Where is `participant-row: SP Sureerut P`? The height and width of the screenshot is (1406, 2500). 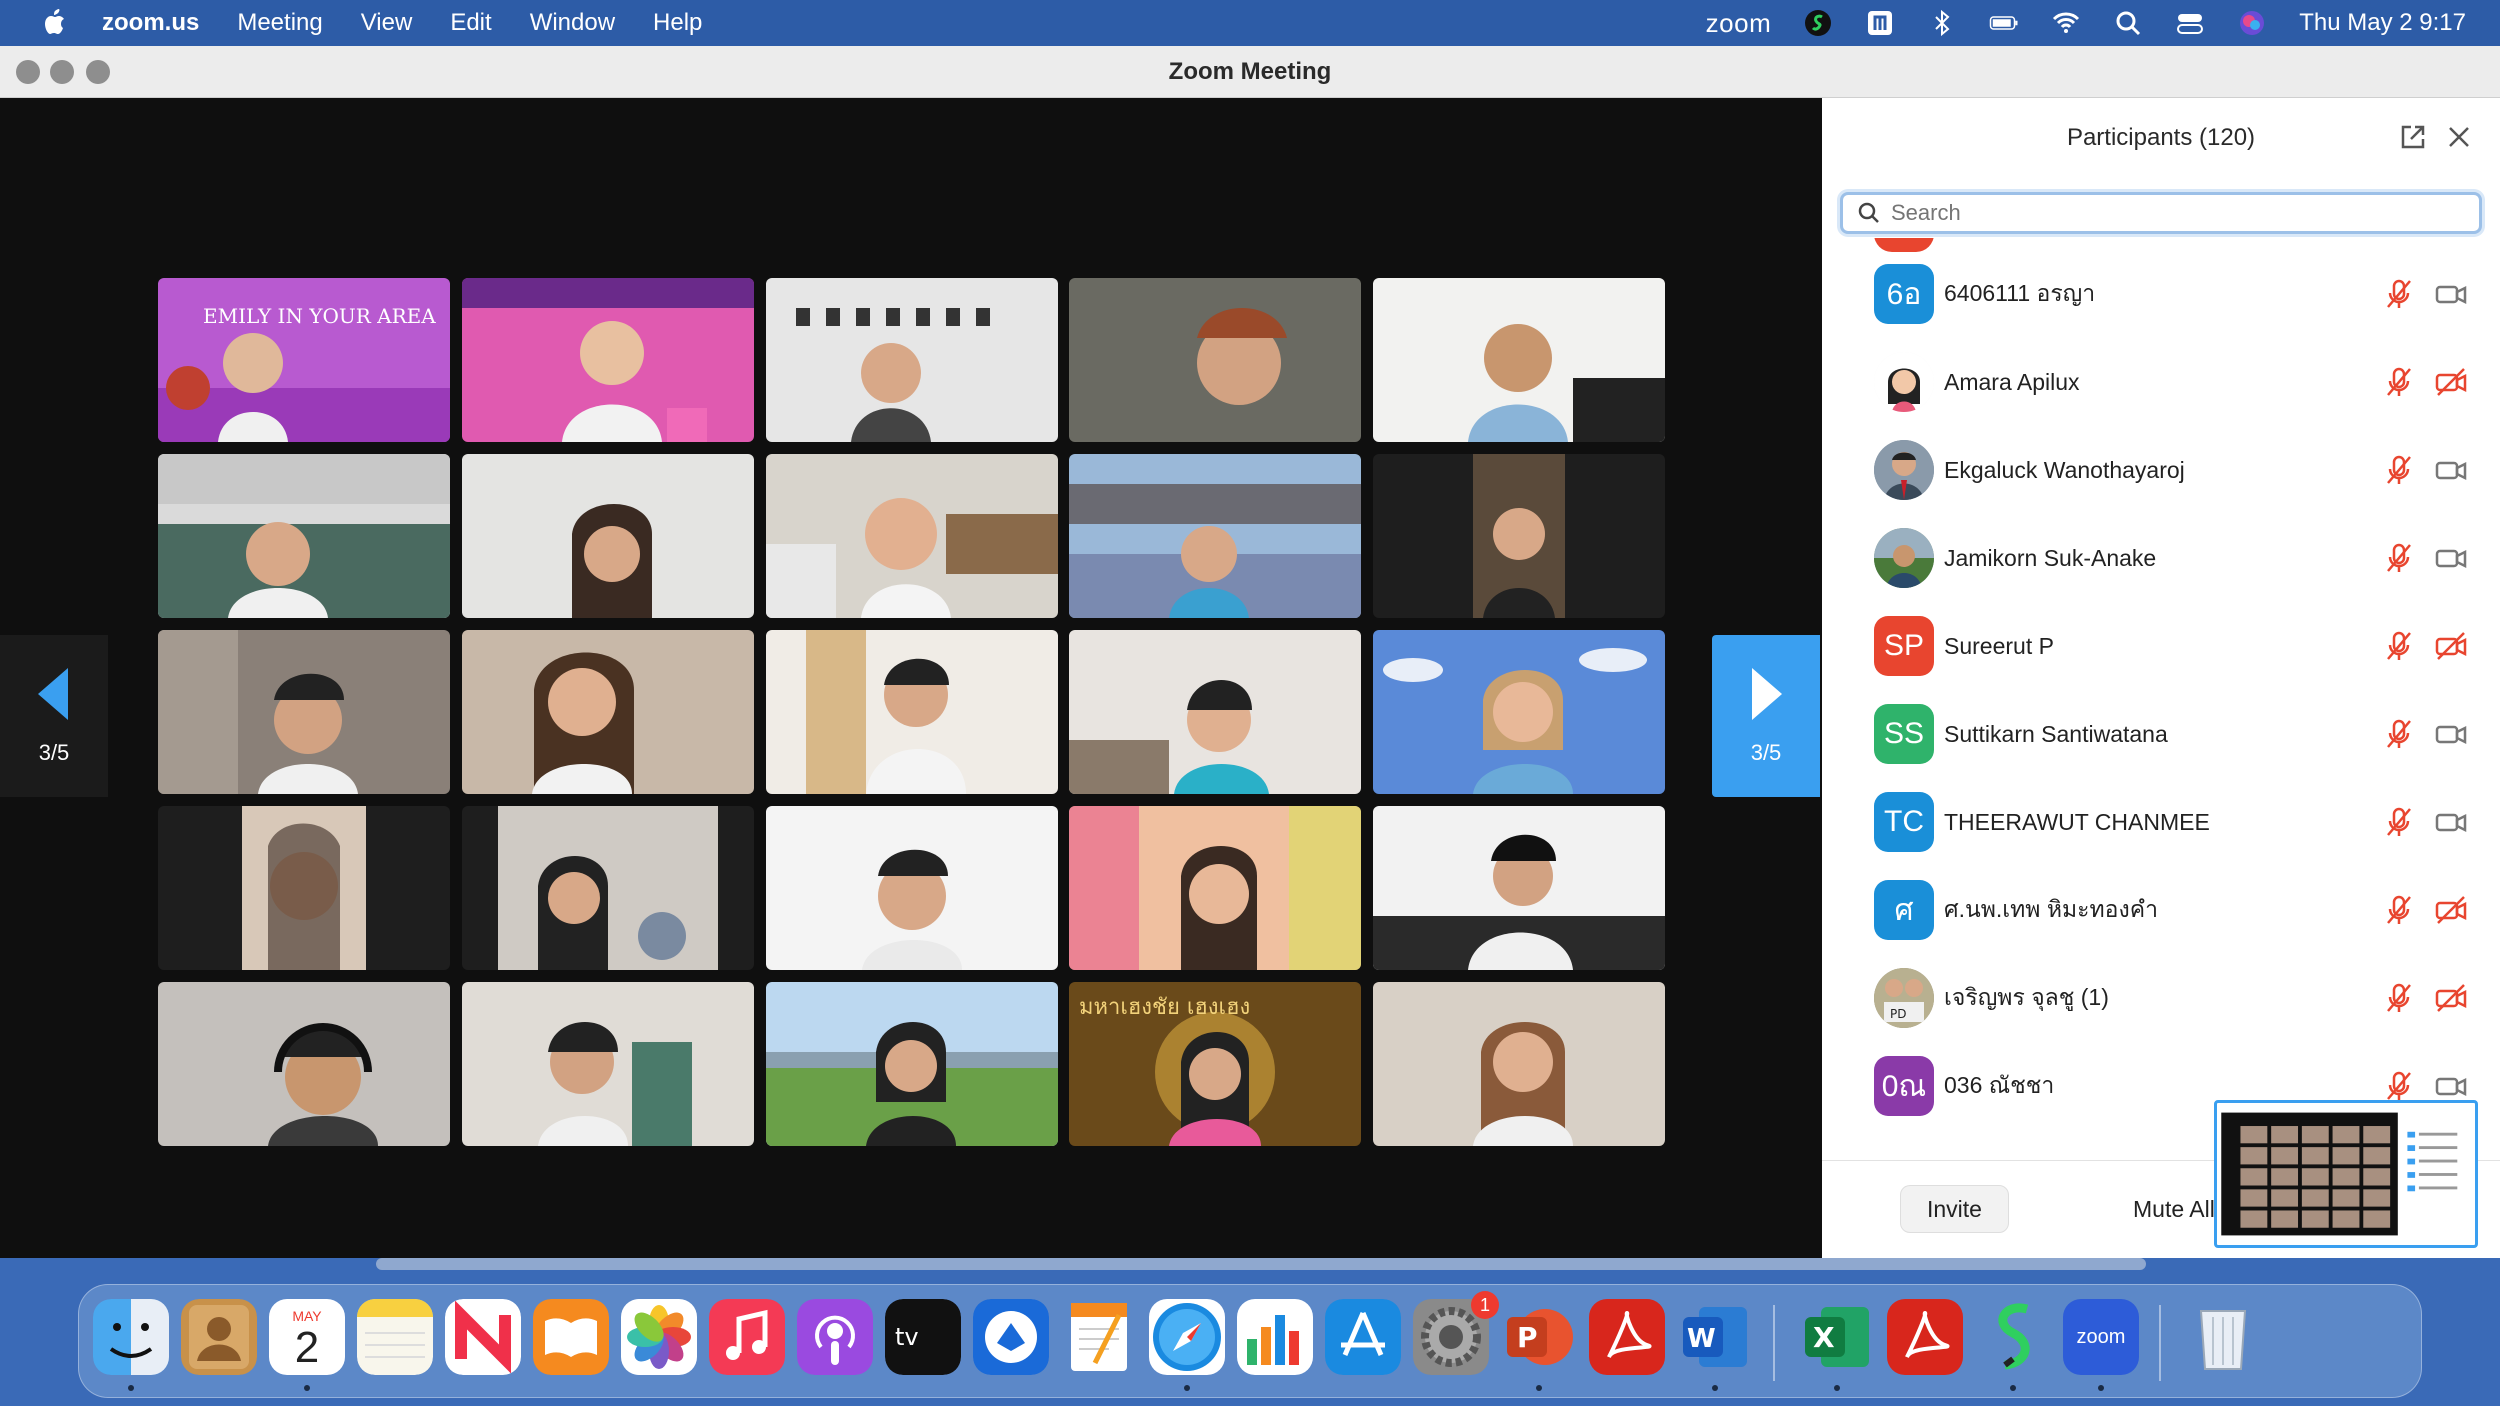 participant-row: SP Sureerut P is located at coordinates (2161, 646).